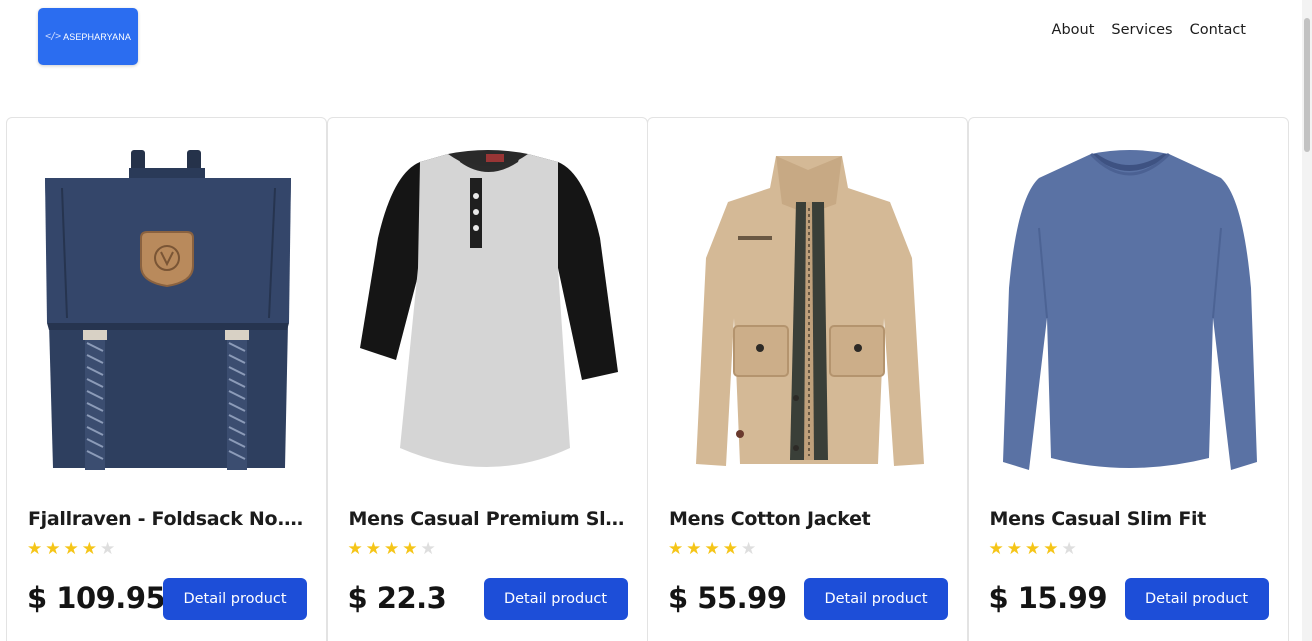 This screenshot has height=641, width=1312. I want to click on main-nav: About Services Contact, so click(1149, 30).